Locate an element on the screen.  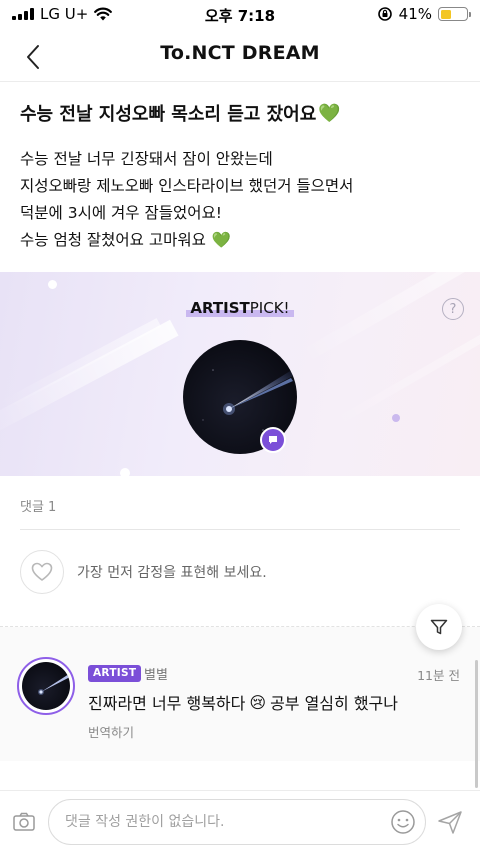
artist-pick-bold: ARTIST is located at coordinates (220, 308).